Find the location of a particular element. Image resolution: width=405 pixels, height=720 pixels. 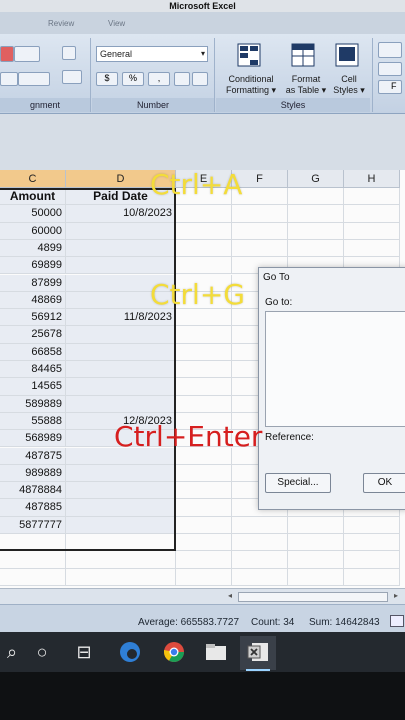

goto-list is located at coordinates (335, 369).